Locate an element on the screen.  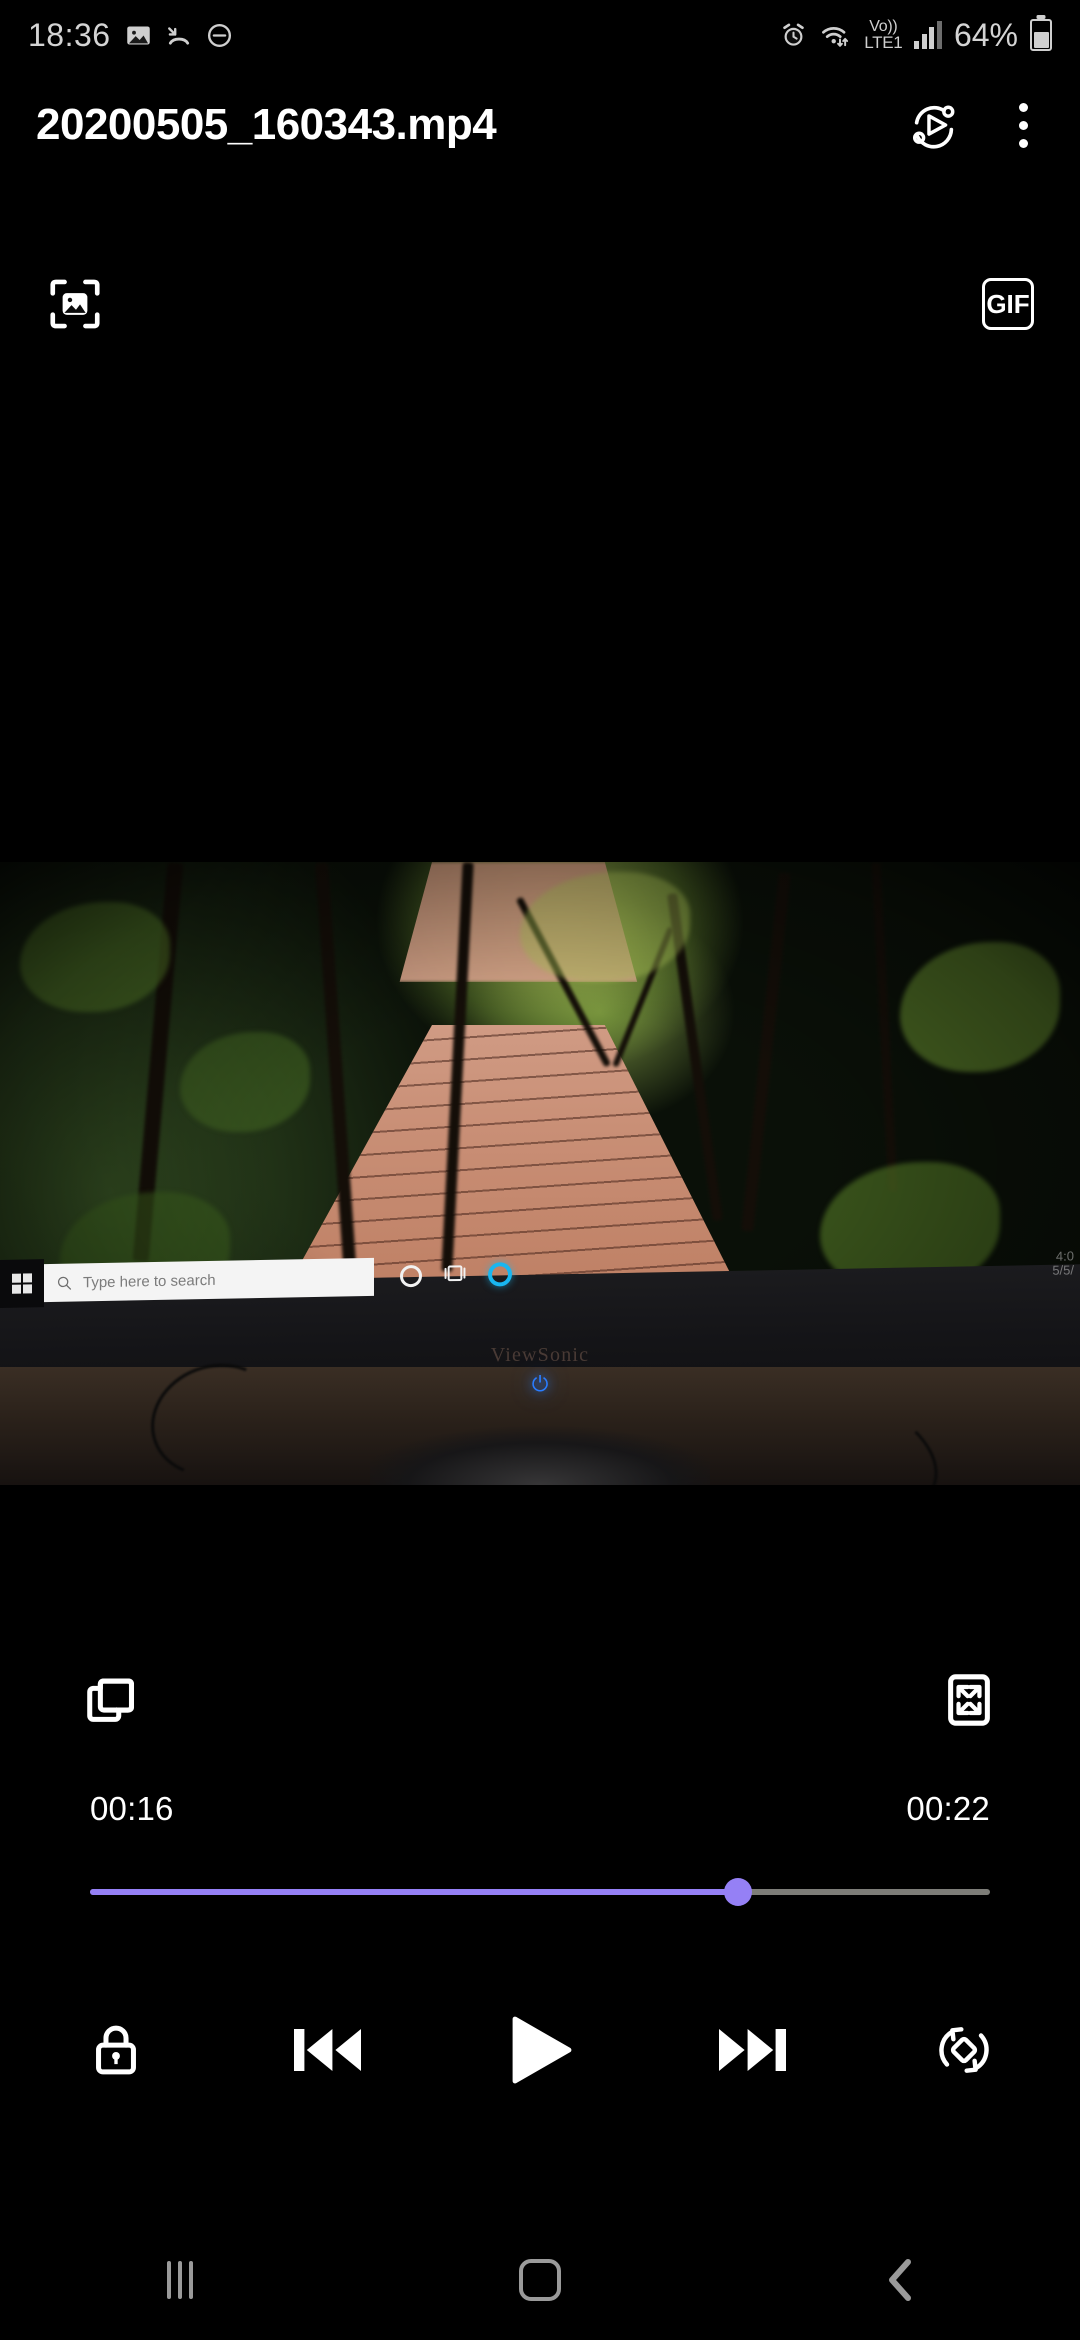
time-labels-row: 00:16 00:22 is located at coordinates (540, 1809).